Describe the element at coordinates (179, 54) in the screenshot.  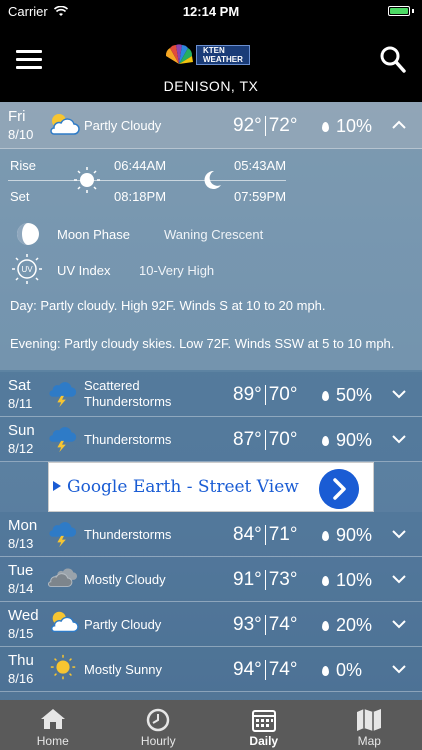
I see `peacock-logo-icon` at that location.